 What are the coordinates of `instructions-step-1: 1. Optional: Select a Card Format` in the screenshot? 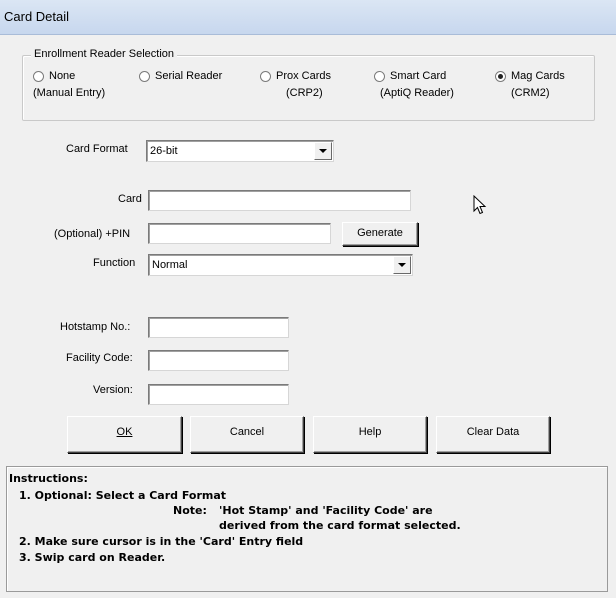 It's located at (123, 495).